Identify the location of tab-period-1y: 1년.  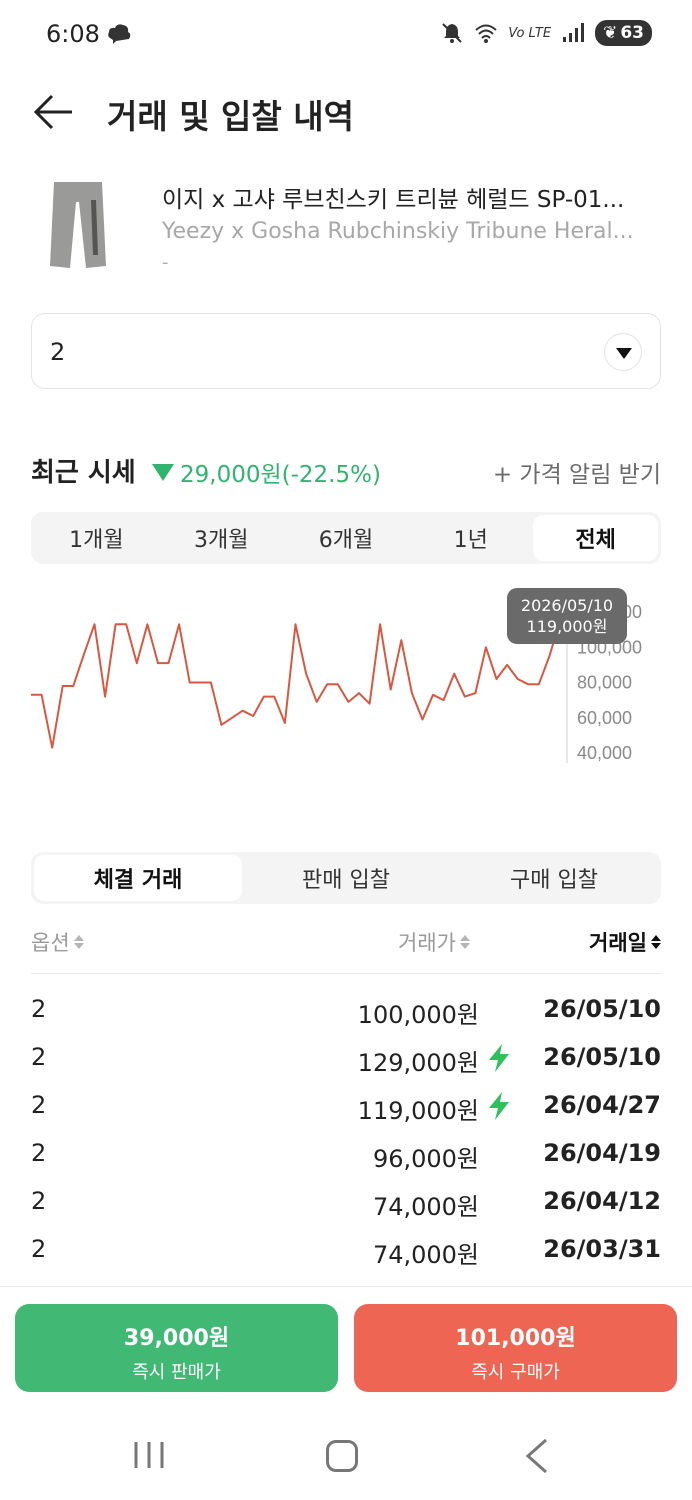
(470, 538).